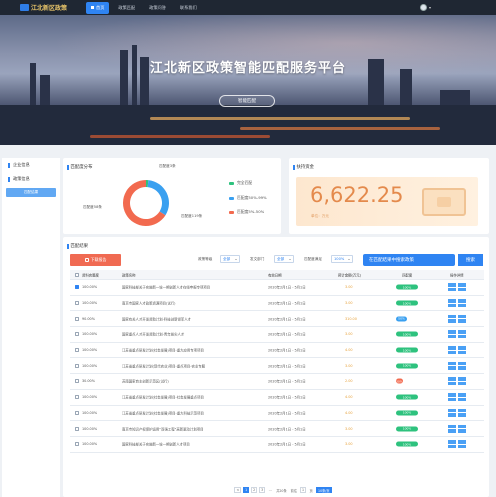 This screenshot has width=496, height=497. Describe the element at coordinates (163, 397) in the screenshot. I see `row-policy-name: 江苏省重点研发计划(社会发展)项目-社会发展重点项目` at that location.